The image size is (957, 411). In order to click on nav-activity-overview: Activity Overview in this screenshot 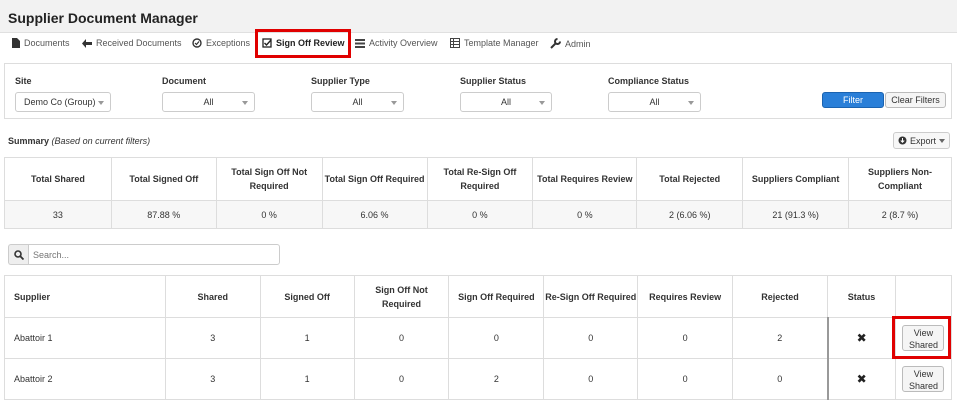, I will do `click(396, 43)`.